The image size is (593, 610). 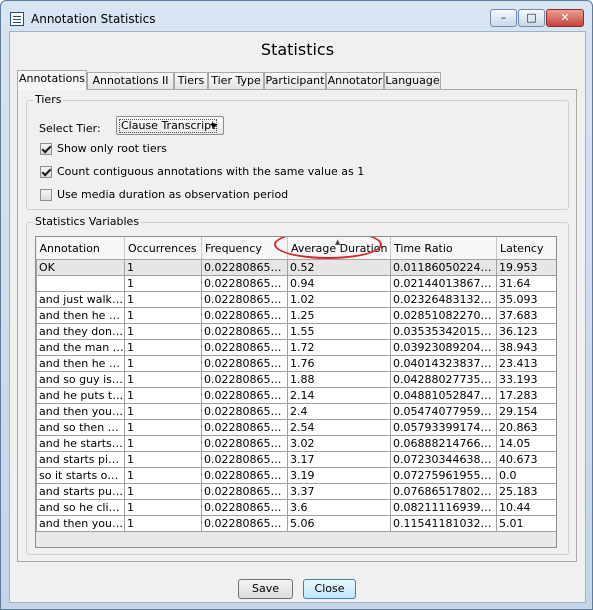 I want to click on cell-average-duration: 1.55, so click(x=339, y=331).